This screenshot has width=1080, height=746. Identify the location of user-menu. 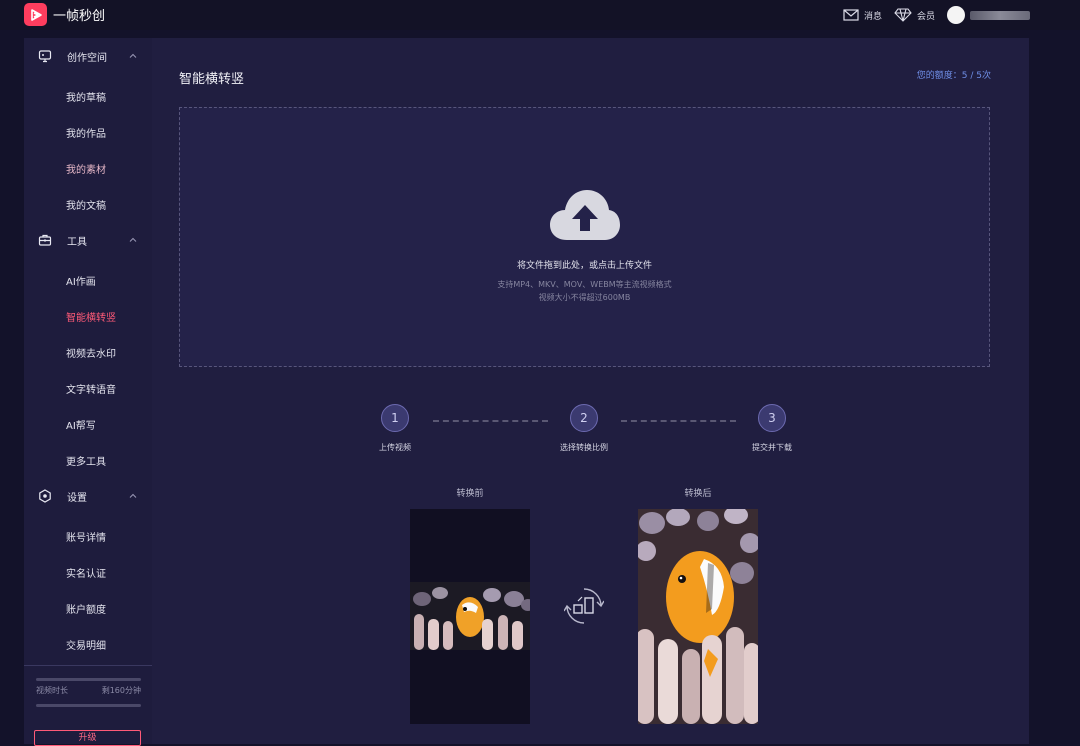
(988, 15).